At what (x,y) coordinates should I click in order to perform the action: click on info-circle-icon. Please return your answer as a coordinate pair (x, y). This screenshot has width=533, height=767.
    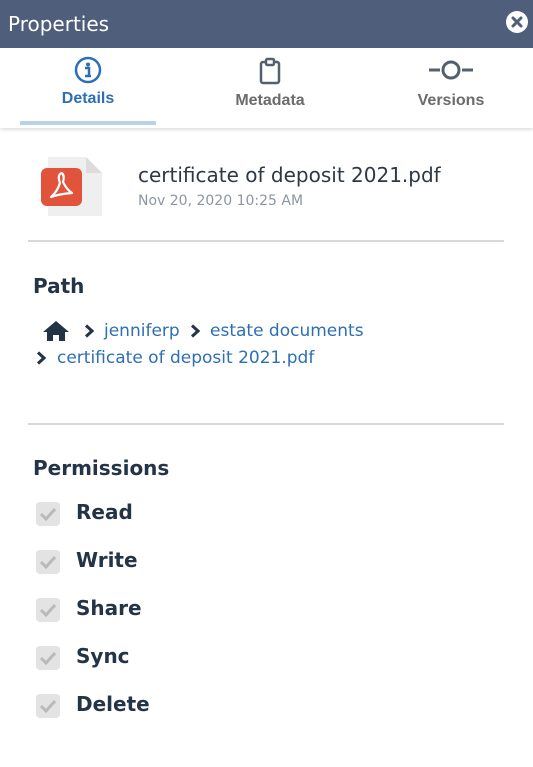
    Looking at the image, I should click on (88, 70).